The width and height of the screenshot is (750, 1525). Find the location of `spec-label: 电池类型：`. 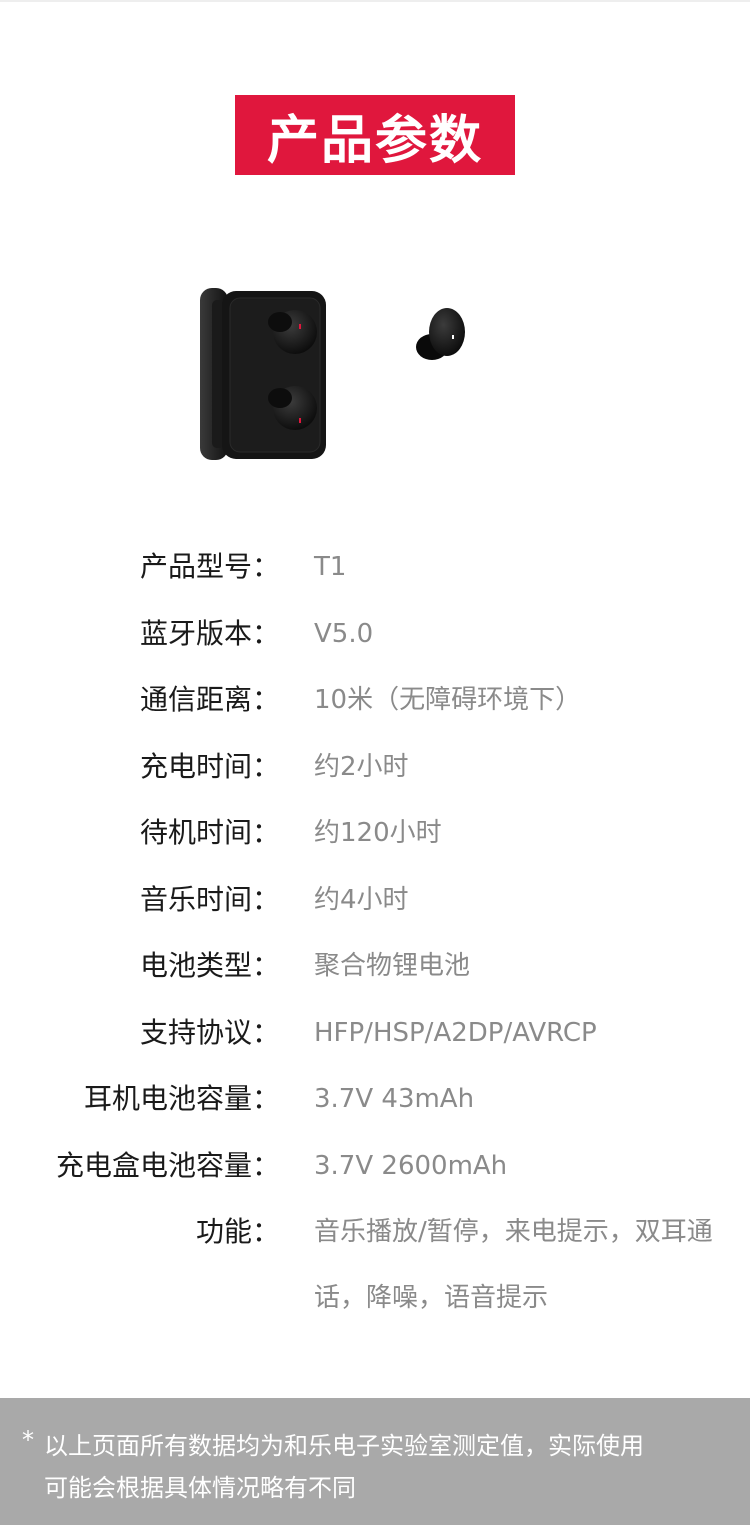

spec-label: 电池类型： is located at coordinates (209, 965).